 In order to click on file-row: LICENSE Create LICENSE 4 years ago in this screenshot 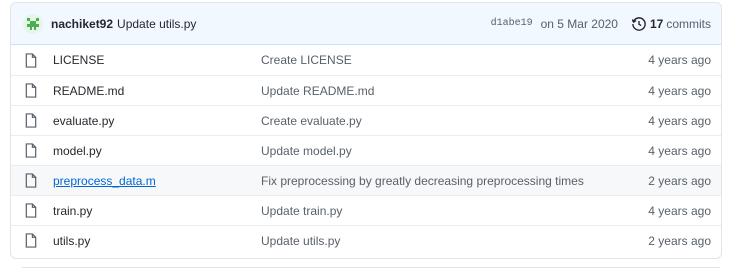, I will do `click(366, 60)`.